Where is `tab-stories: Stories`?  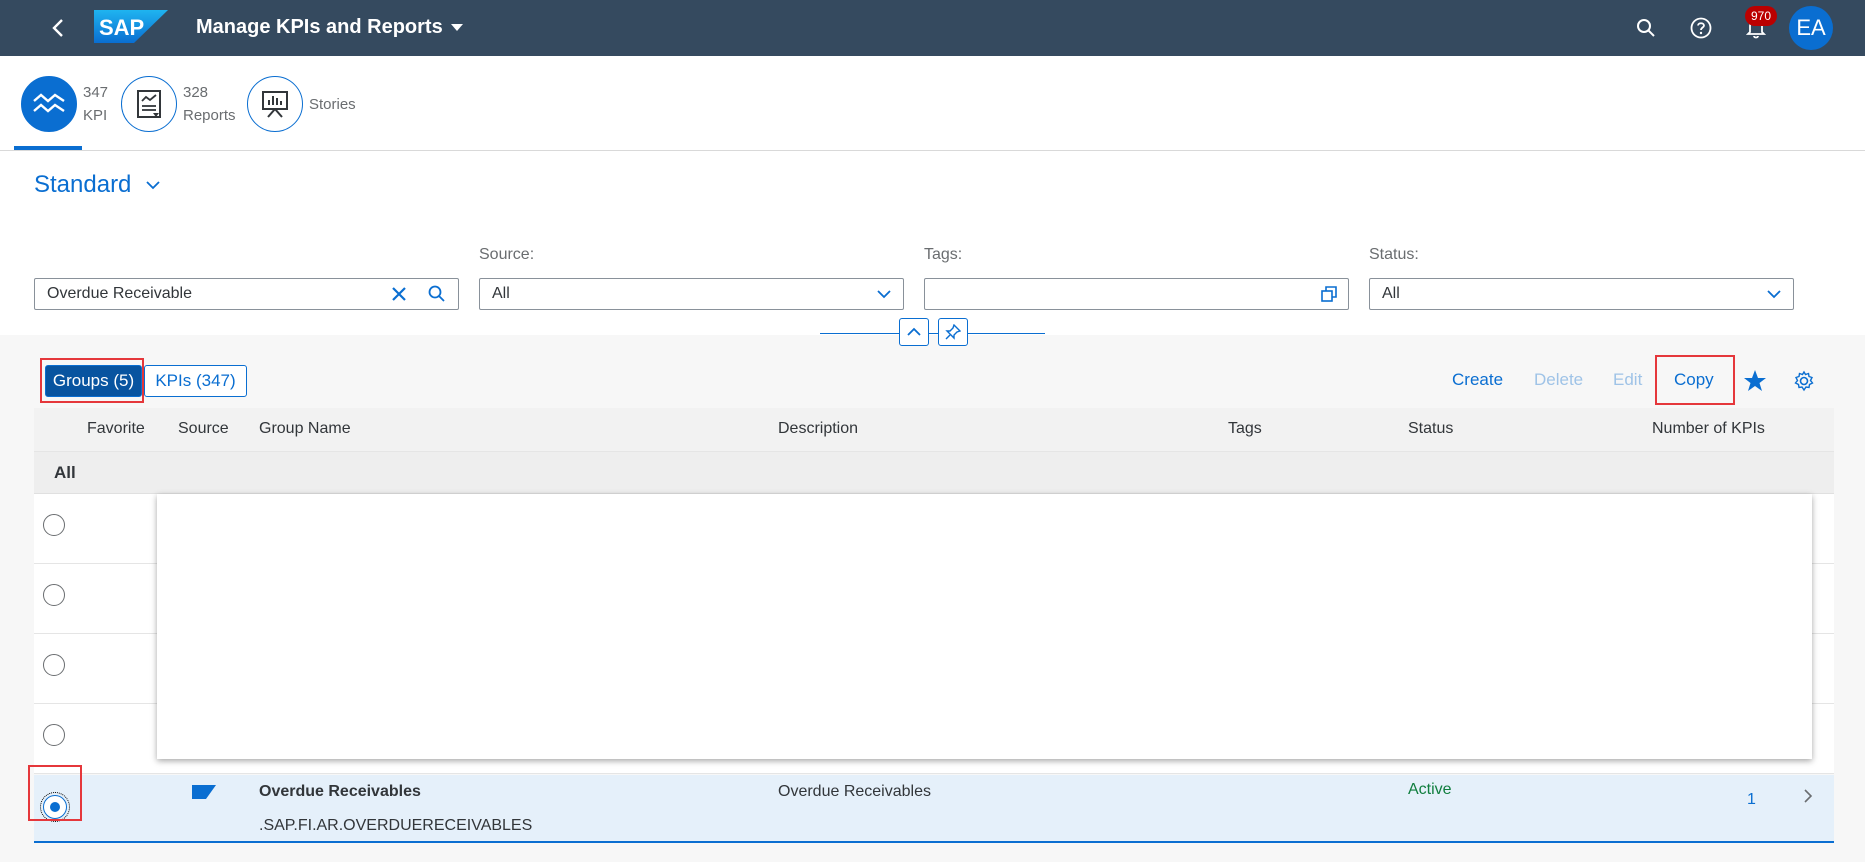 tab-stories: Stories is located at coordinates (301, 104).